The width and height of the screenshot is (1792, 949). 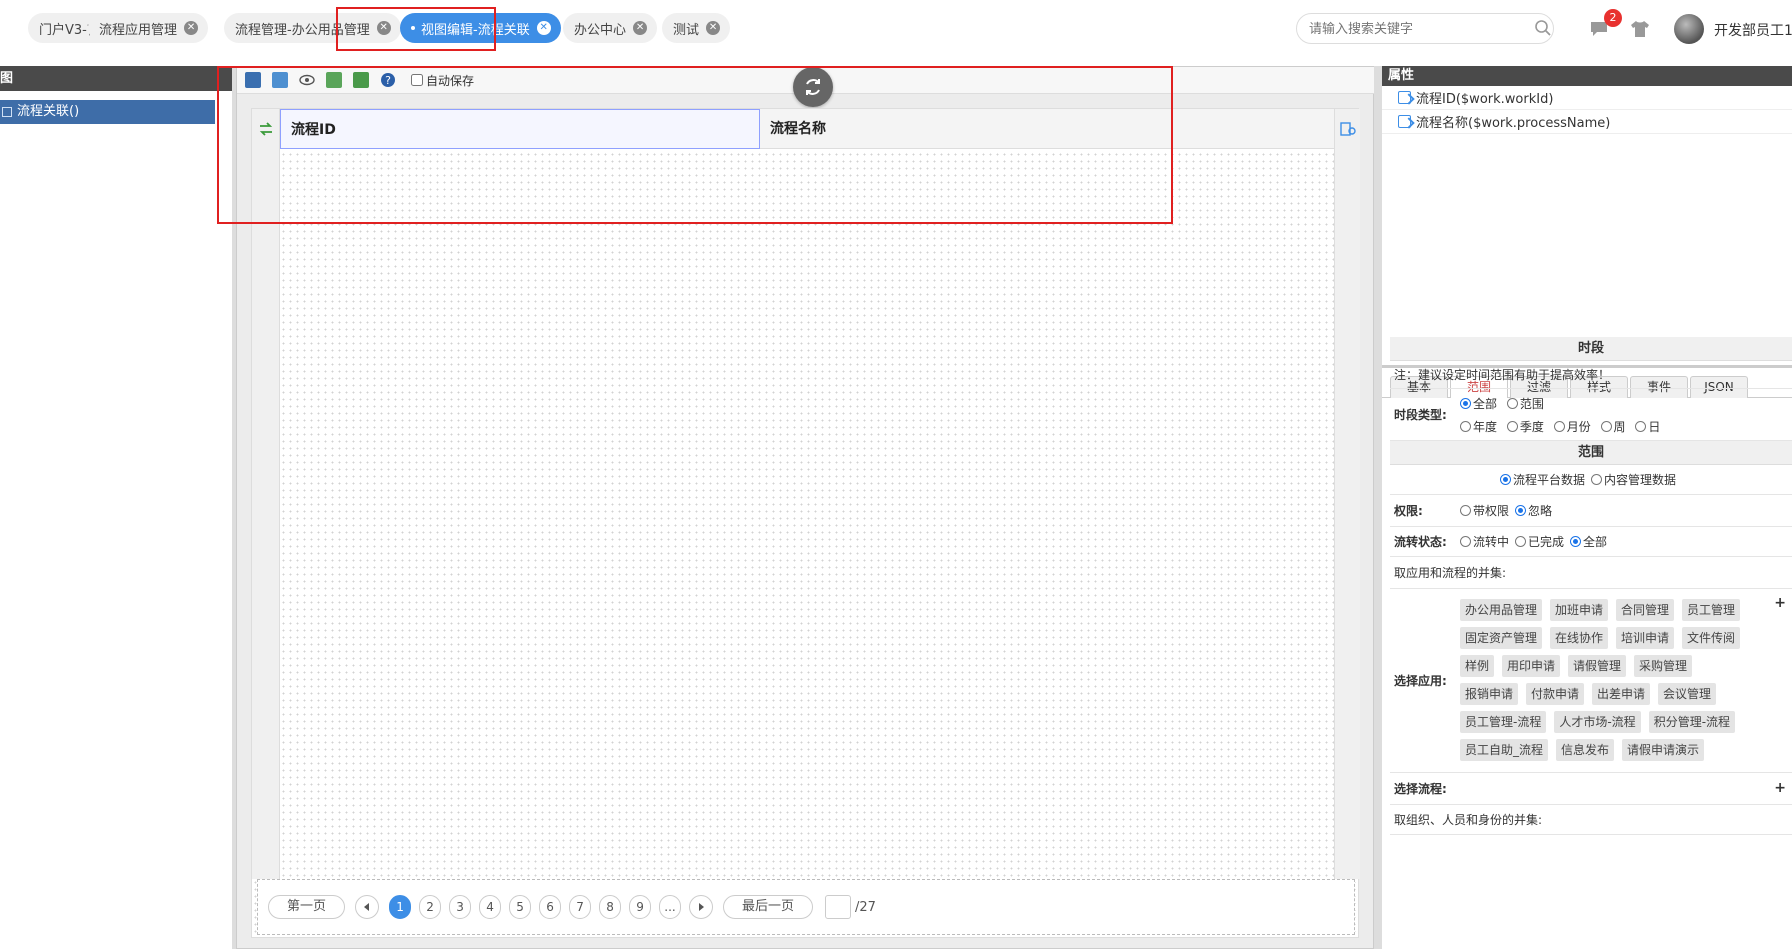 What do you see at coordinates (1780, 788) in the screenshot?
I see `add-process-icon: +` at bounding box center [1780, 788].